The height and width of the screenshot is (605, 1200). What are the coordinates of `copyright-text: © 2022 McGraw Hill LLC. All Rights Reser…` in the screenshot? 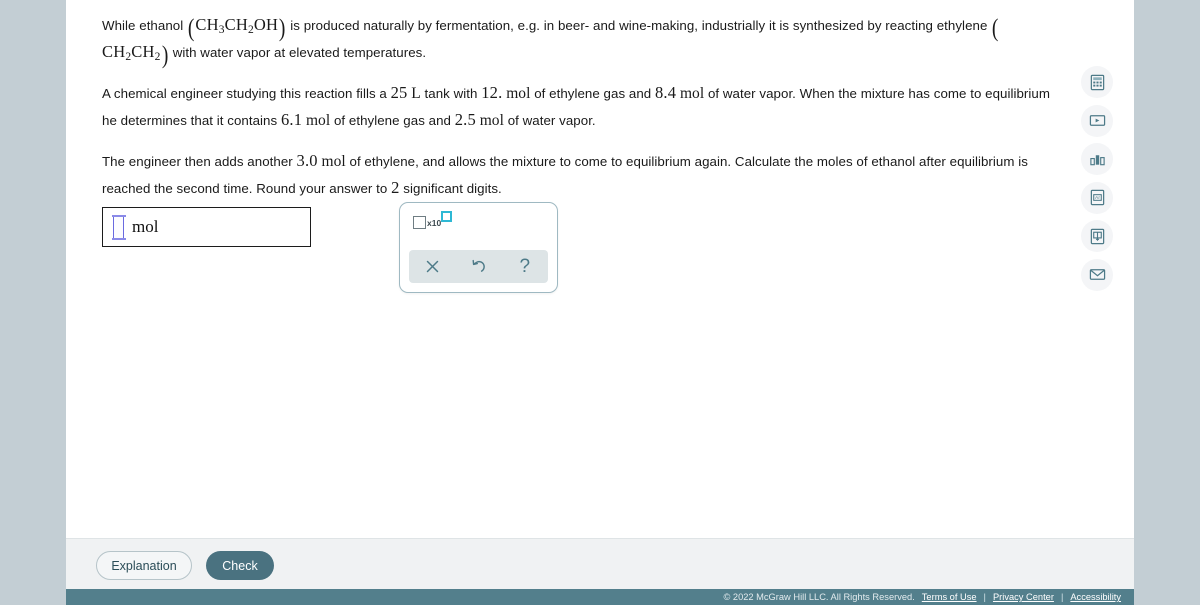 It's located at (819, 597).